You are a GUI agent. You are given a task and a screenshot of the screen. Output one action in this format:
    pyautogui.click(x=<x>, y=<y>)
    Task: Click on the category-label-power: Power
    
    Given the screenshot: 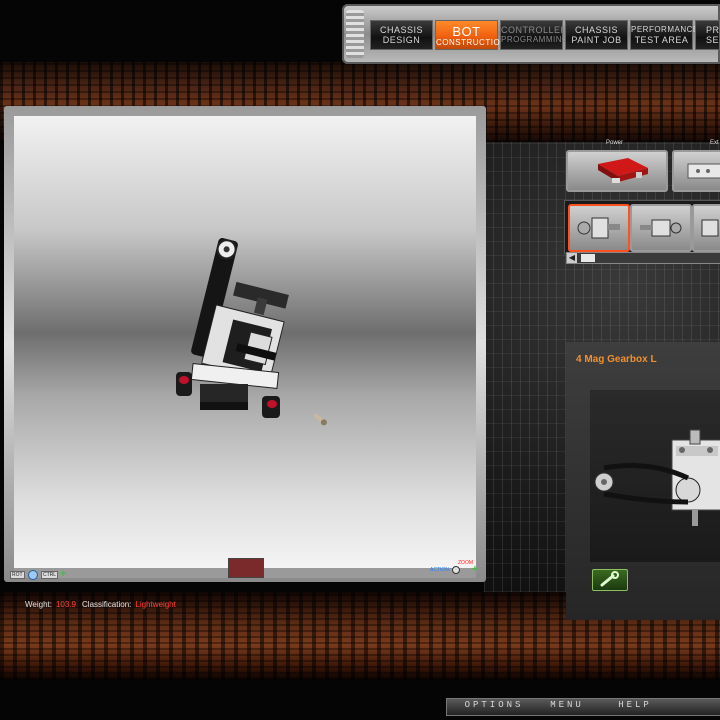 What is the action you would take?
    pyautogui.click(x=615, y=143)
    